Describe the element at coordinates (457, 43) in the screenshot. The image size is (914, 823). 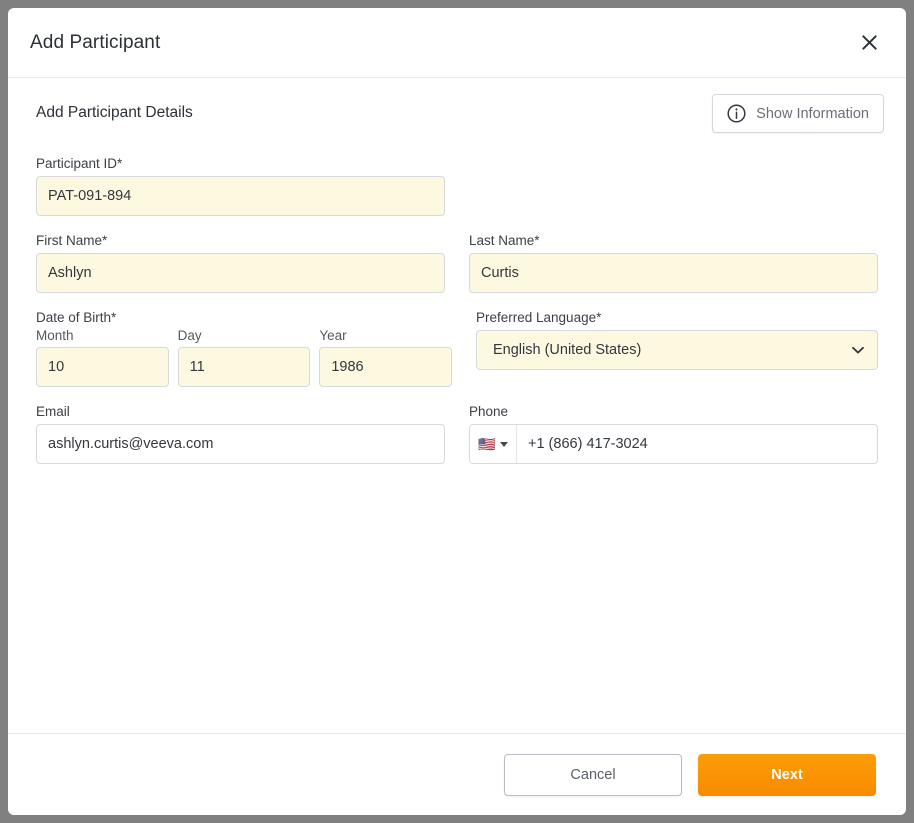
I see `dialog-header: Add Participant` at that location.